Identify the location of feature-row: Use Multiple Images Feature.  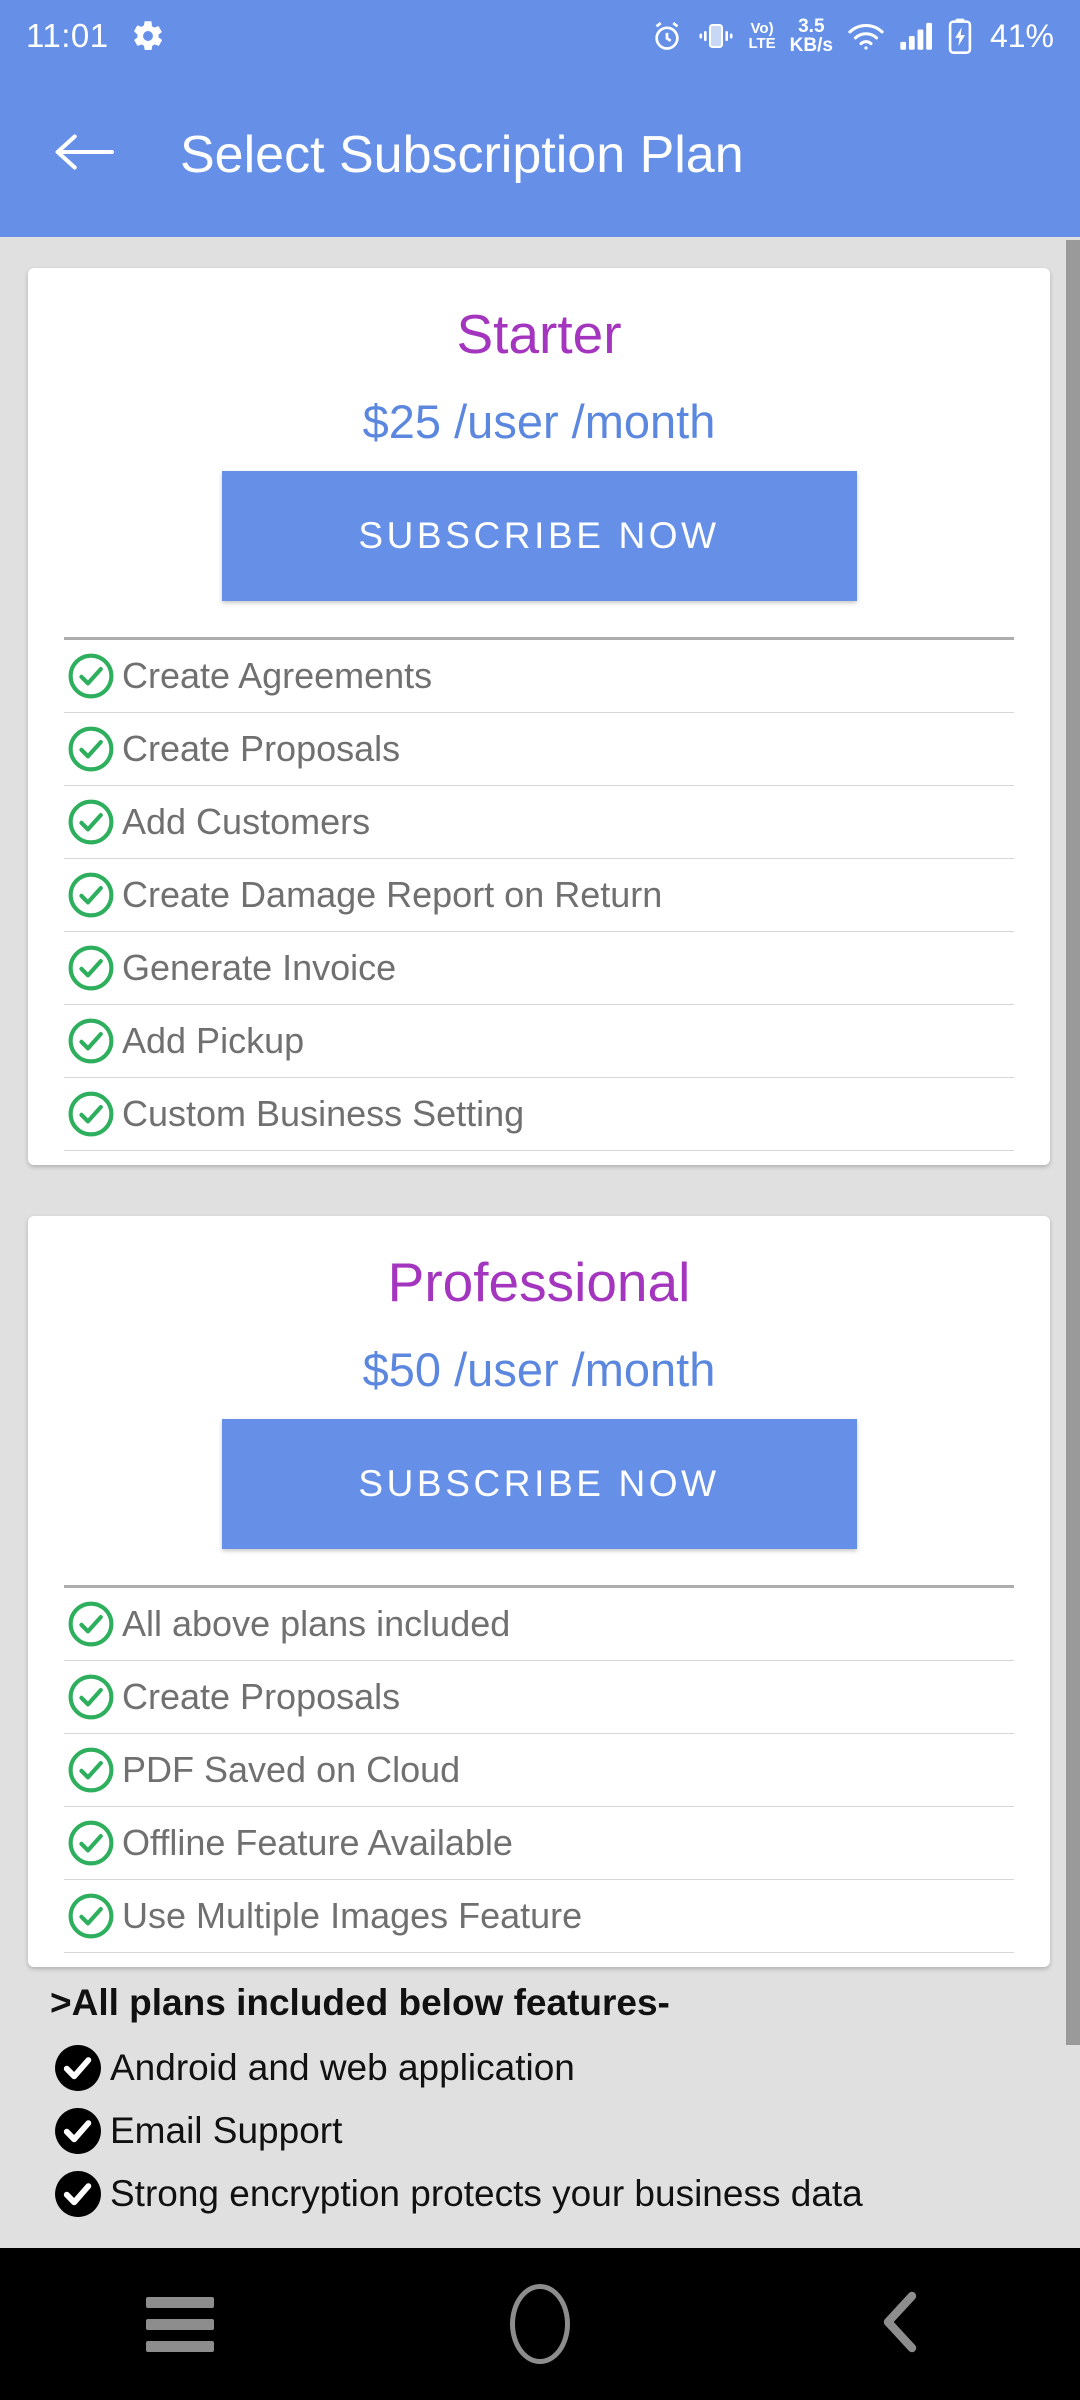
(539, 1916).